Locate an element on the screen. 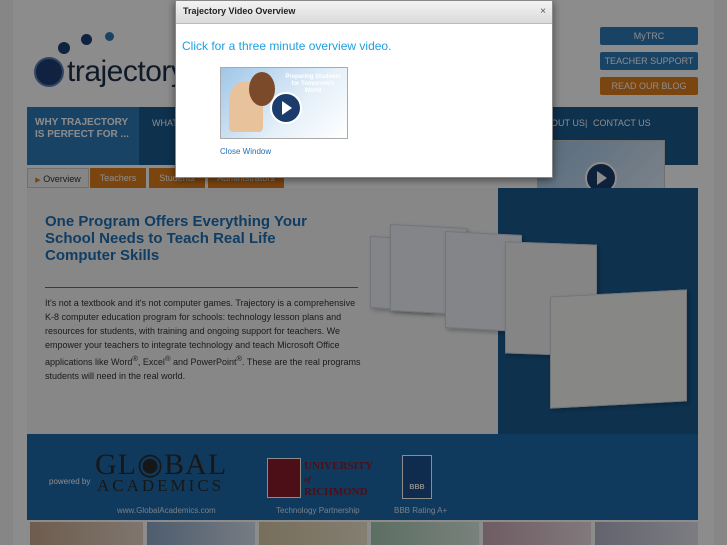 The width and height of the screenshot is (727, 545). video-thumbnail: Preparing Students for Tomorrow's World is located at coordinates (284, 103).